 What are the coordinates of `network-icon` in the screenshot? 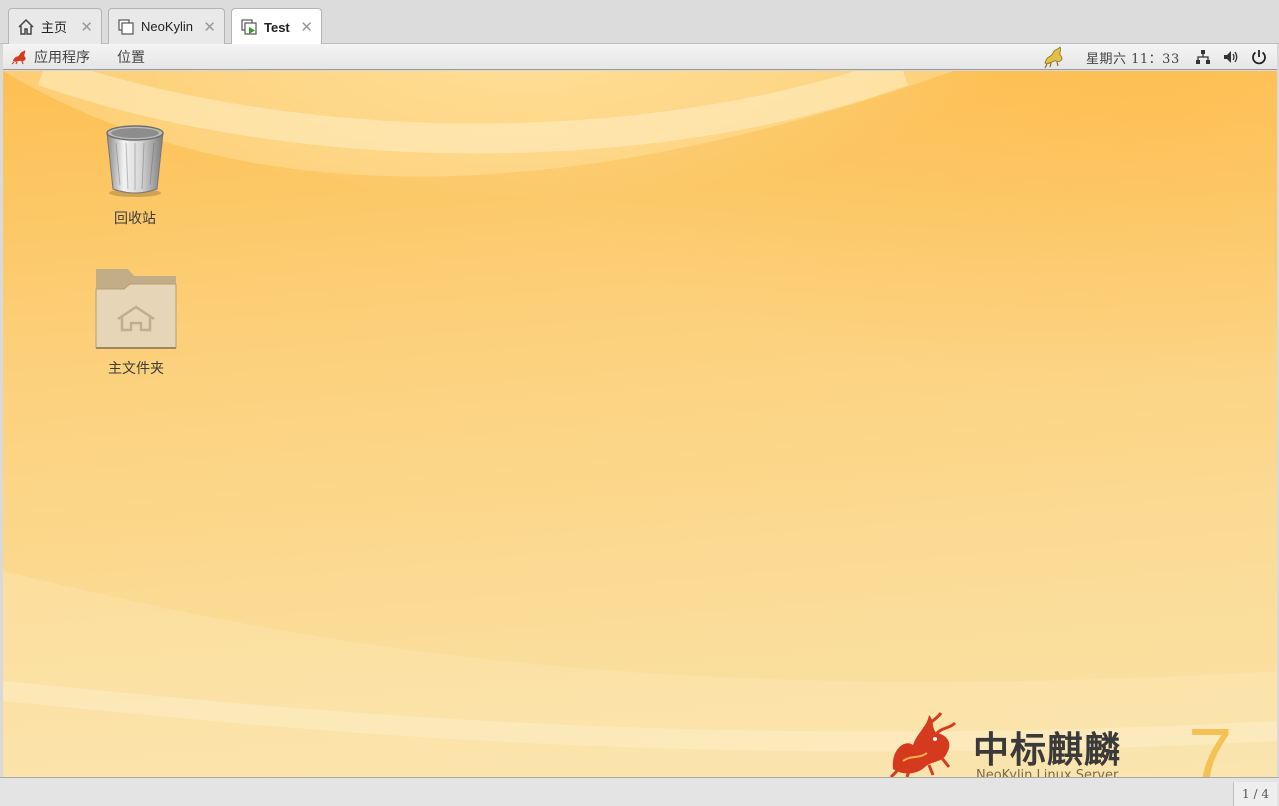 It's located at (1203, 57).